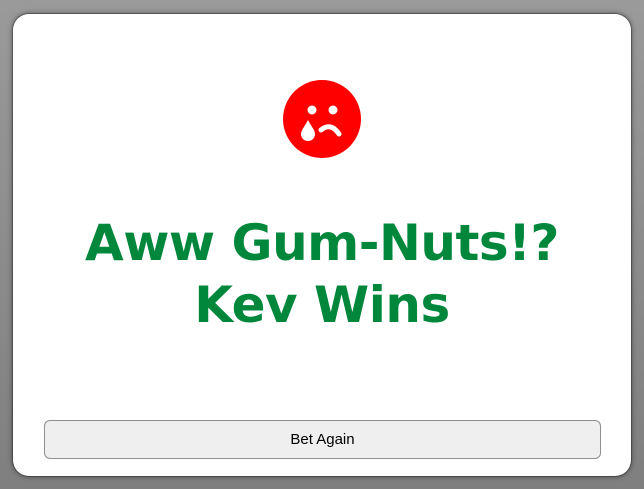 This screenshot has height=489, width=644. I want to click on bet-again-button: Bet Again, so click(322, 439).